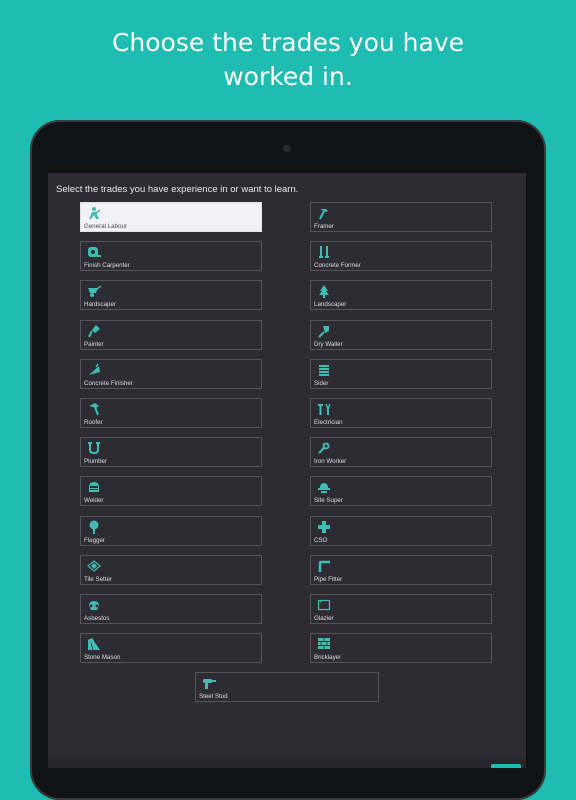 This screenshot has height=800, width=576. What do you see at coordinates (288, 42) in the screenshot?
I see `headline-line-1: Choose the trades you have` at bounding box center [288, 42].